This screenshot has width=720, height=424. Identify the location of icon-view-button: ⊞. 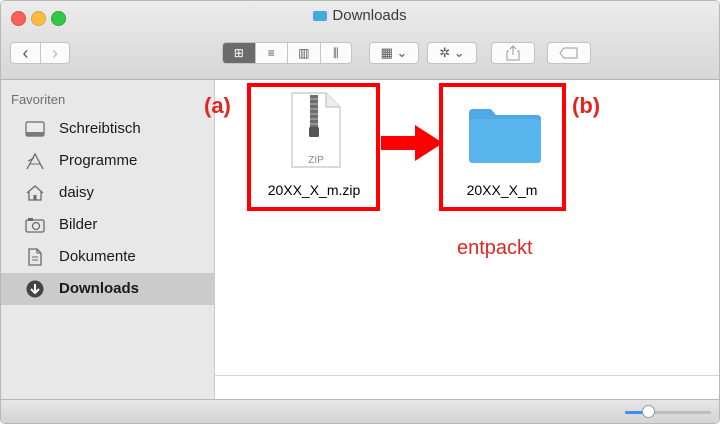
(239, 53).